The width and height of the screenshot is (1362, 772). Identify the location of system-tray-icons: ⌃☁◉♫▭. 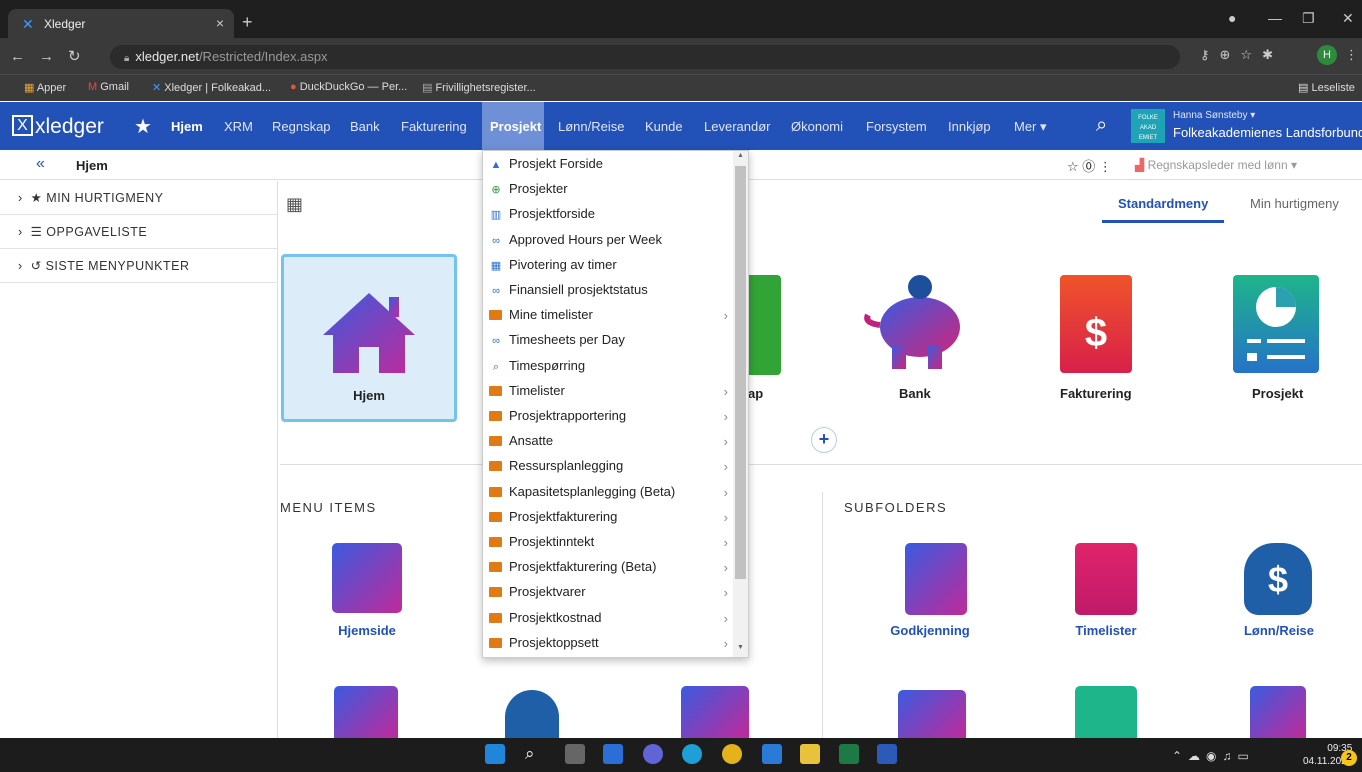
(1213, 756).